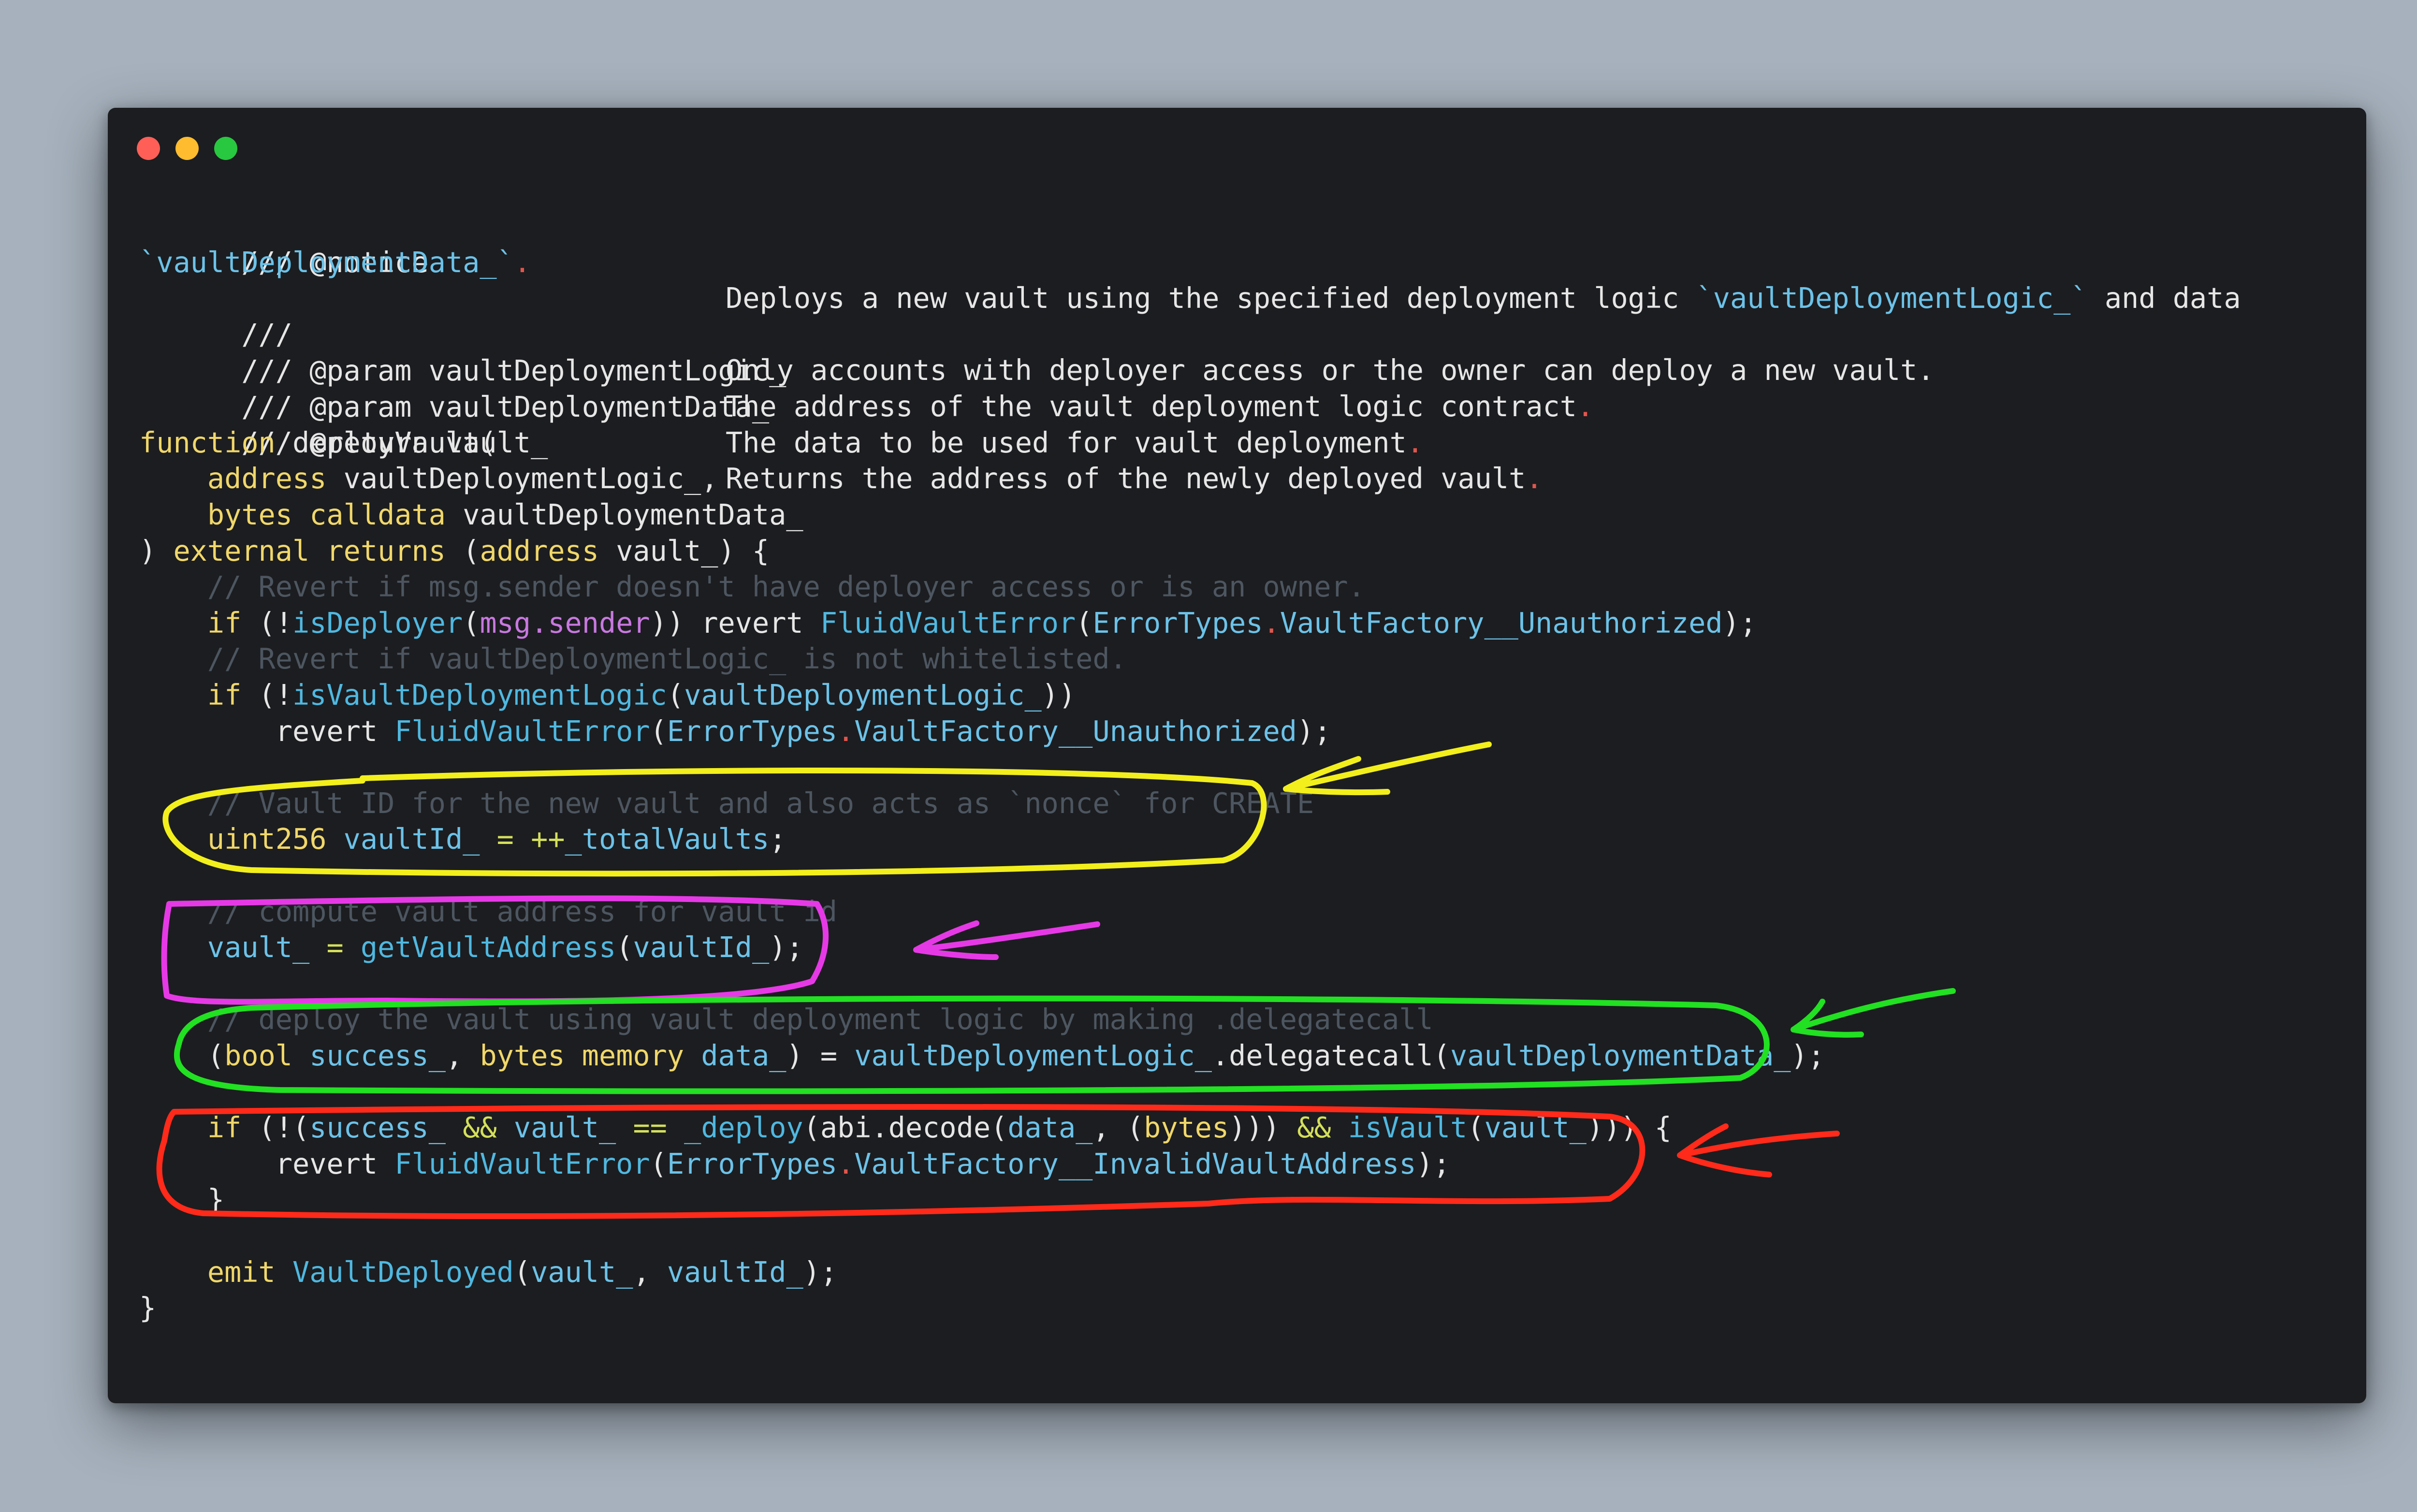 The width and height of the screenshot is (2417, 1512). What do you see at coordinates (225, 148) in the screenshot?
I see `maximize-button` at bounding box center [225, 148].